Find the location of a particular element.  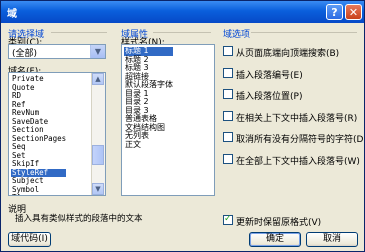

options-header: 域选项 is located at coordinates (237, 35).